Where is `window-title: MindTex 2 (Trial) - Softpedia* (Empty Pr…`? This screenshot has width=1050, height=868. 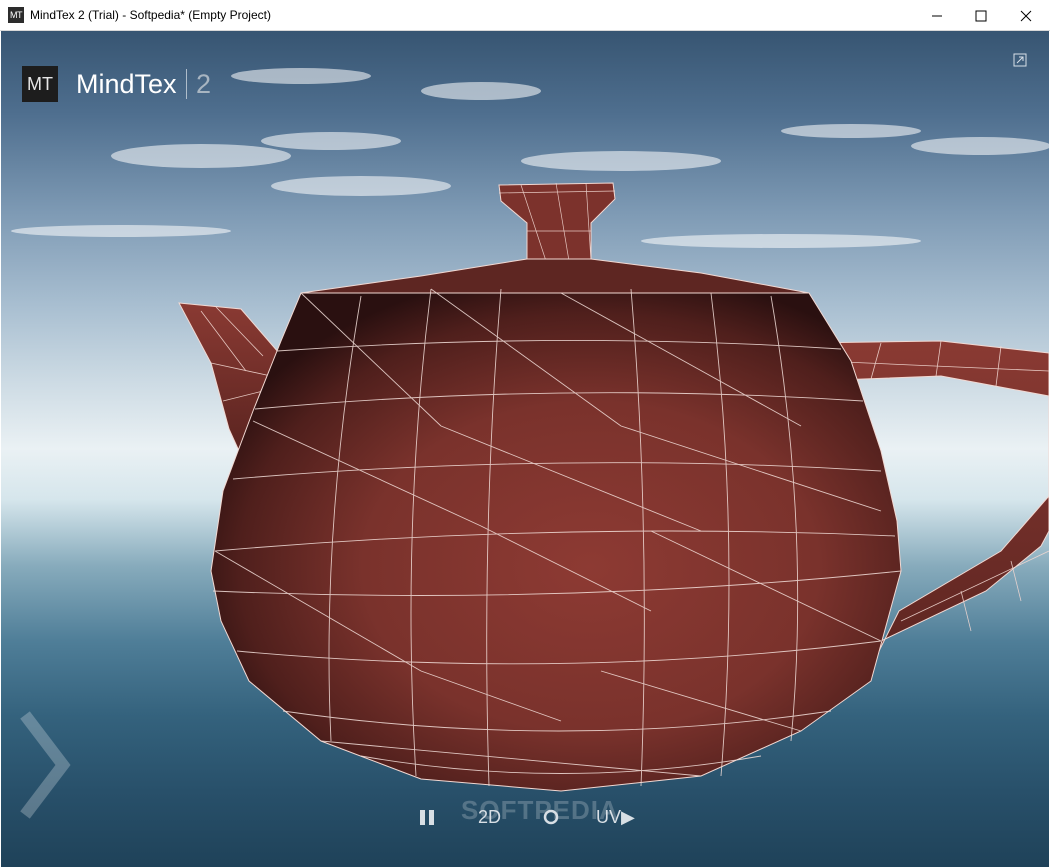
window-title: MindTex 2 (Trial) - Softpedia* (Empty Pr… is located at coordinates (150, 15).